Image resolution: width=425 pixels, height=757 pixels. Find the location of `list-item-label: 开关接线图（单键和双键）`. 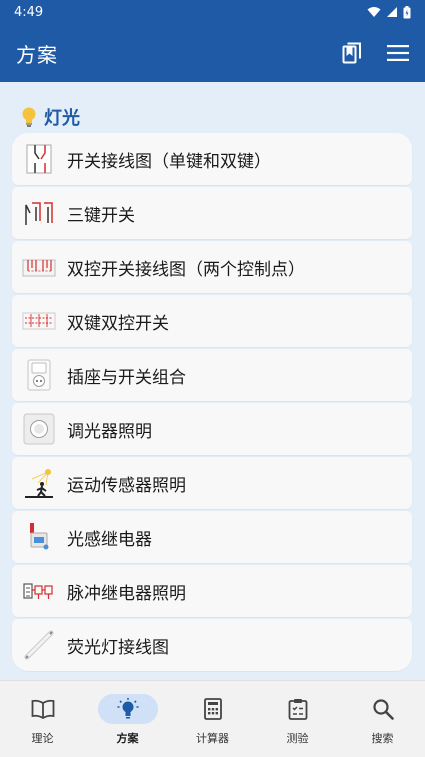

list-item-label: 开关接线图（单键和双键） is located at coordinates (169, 161).